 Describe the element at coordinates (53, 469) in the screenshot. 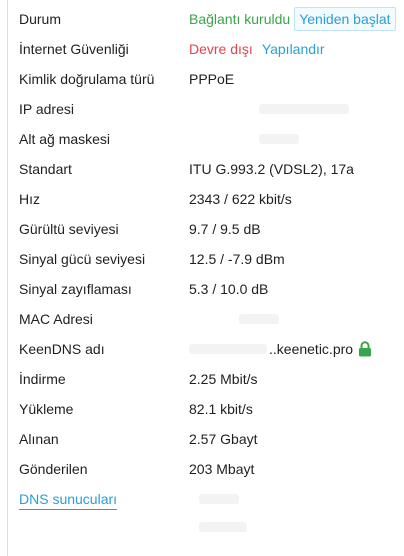

I see `sent-label: Gönderilen` at that location.